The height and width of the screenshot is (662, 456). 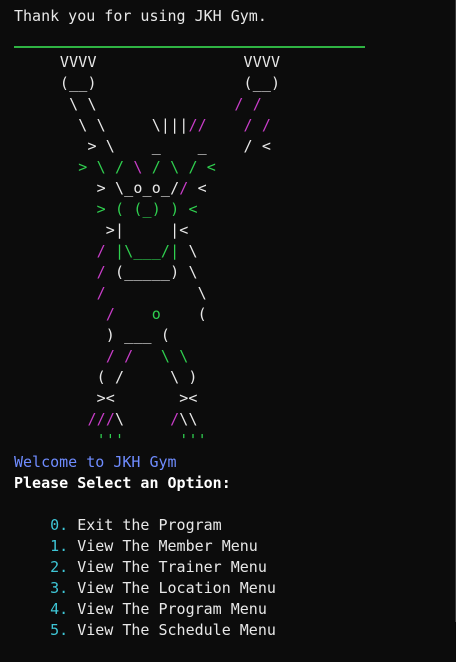 I want to click on ascii-art-line: ''' ''', so click(x=110, y=440).